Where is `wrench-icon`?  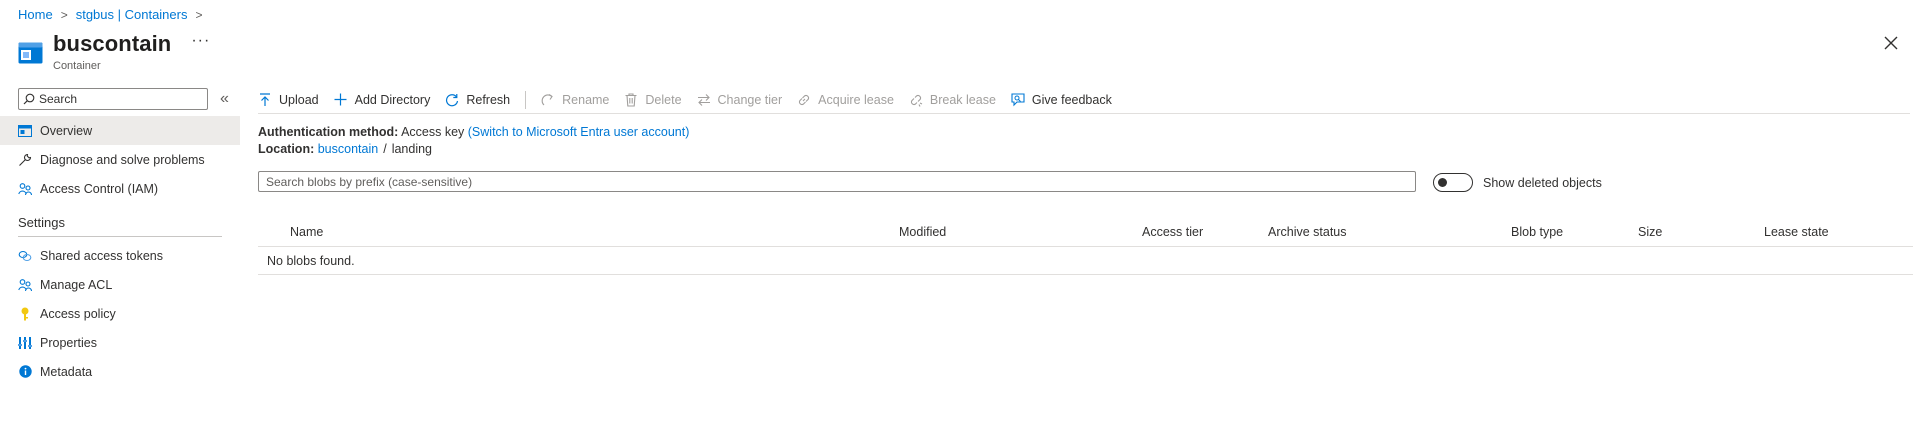 wrench-icon is located at coordinates (25, 160).